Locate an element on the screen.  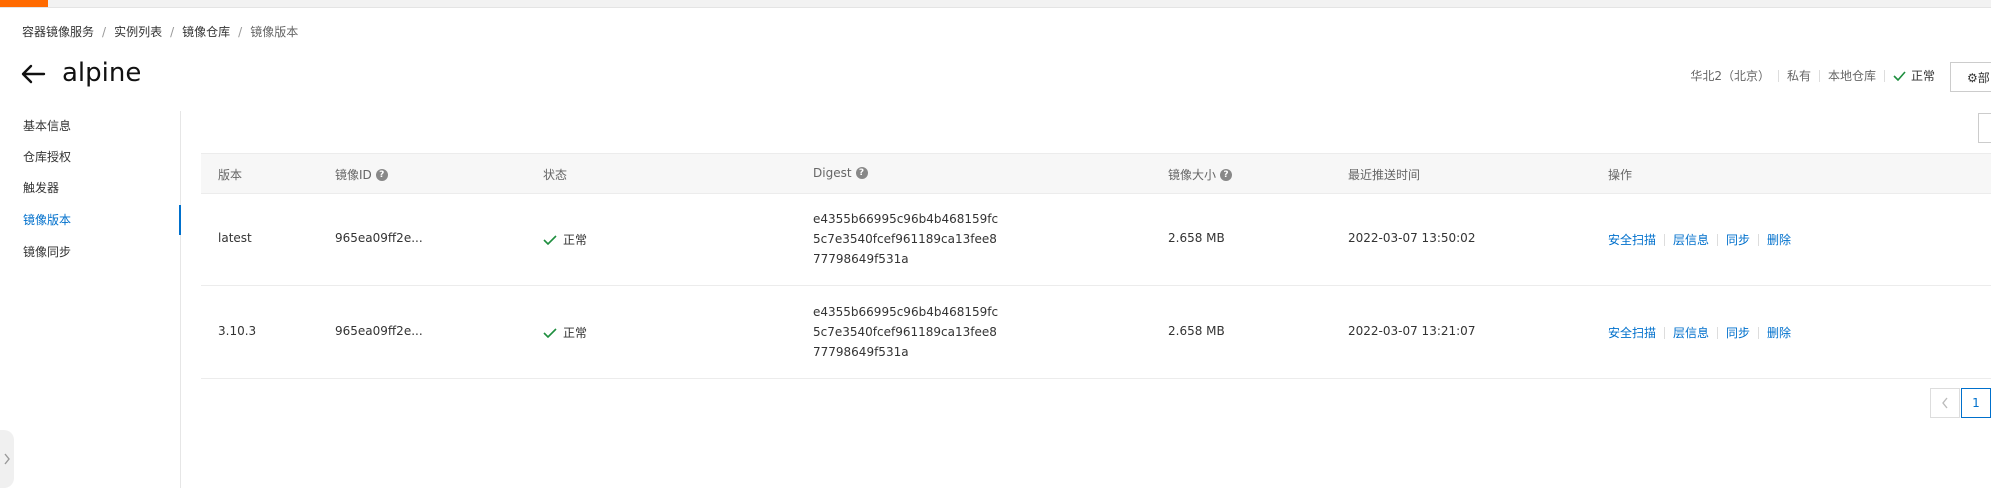
column-header-image-id: 镜像ID? is located at coordinates (361, 174).